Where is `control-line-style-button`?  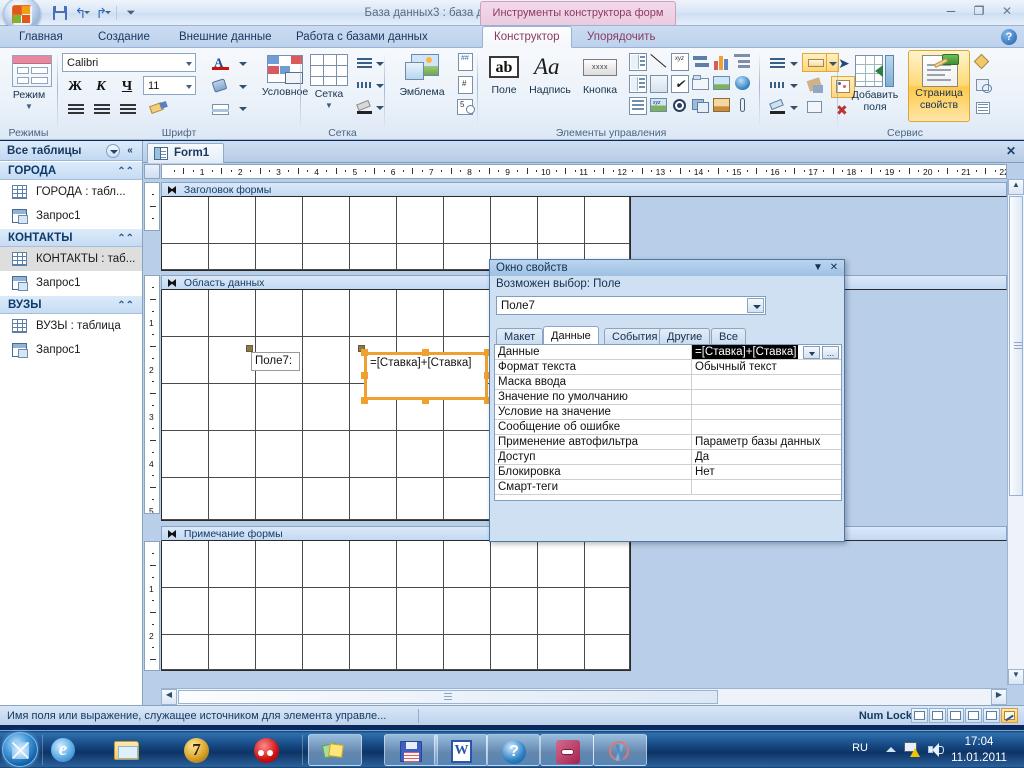 control-line-style-button is located at coordinates (777, 84).